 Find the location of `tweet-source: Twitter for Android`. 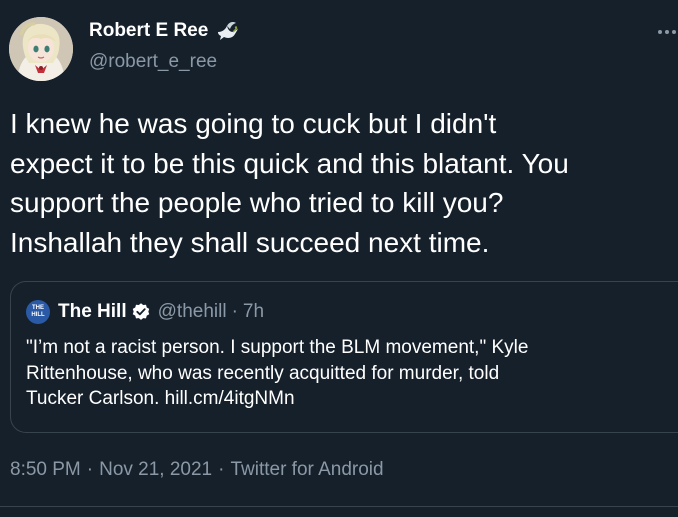

tweet-source: Twitter for Android is located at coordinates (306, 469).